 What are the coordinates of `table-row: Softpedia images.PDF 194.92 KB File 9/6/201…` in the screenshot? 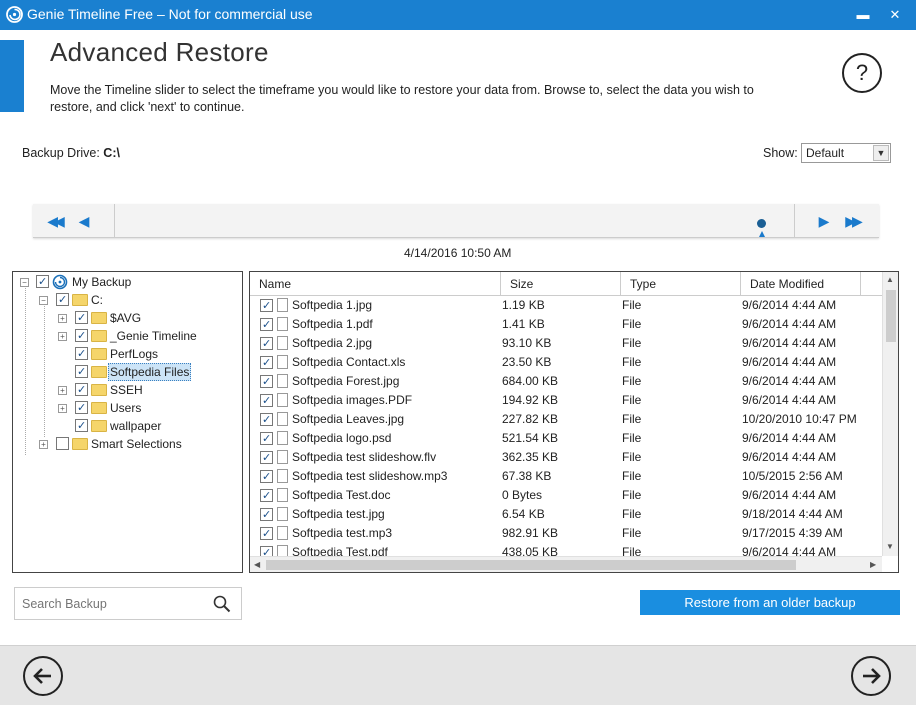 It's located at (565, 401).